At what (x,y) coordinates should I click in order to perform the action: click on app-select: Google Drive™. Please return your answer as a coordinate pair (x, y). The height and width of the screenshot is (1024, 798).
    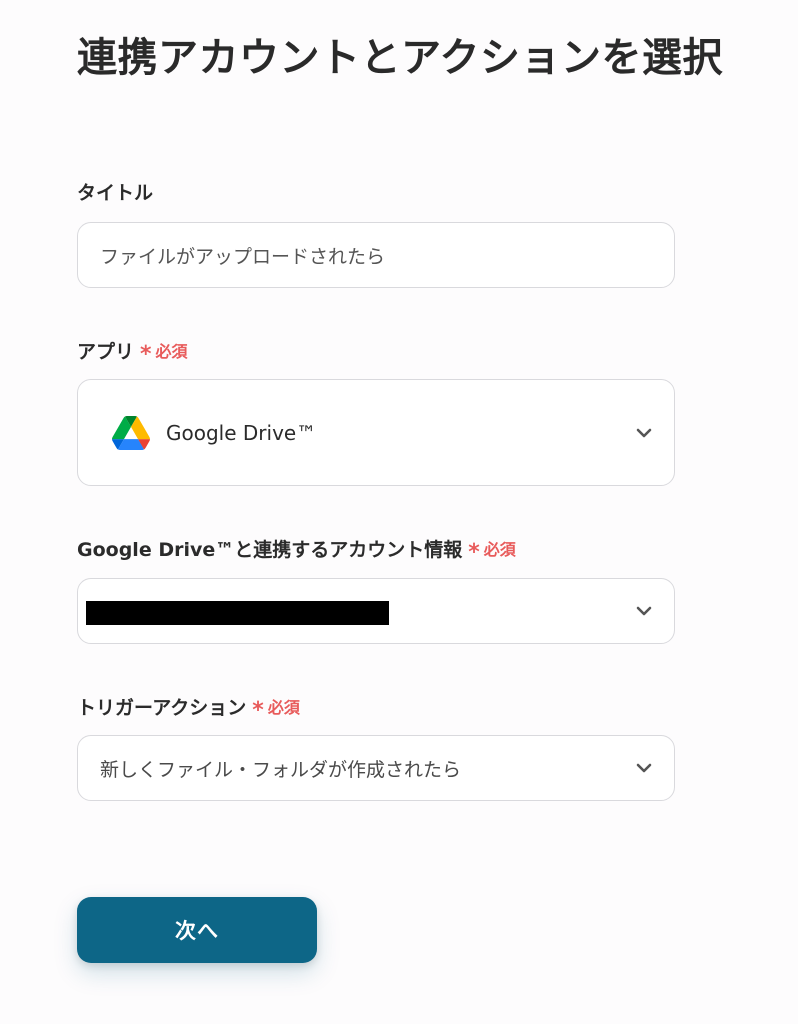
    Looking at the image, I should click on (376, 432).